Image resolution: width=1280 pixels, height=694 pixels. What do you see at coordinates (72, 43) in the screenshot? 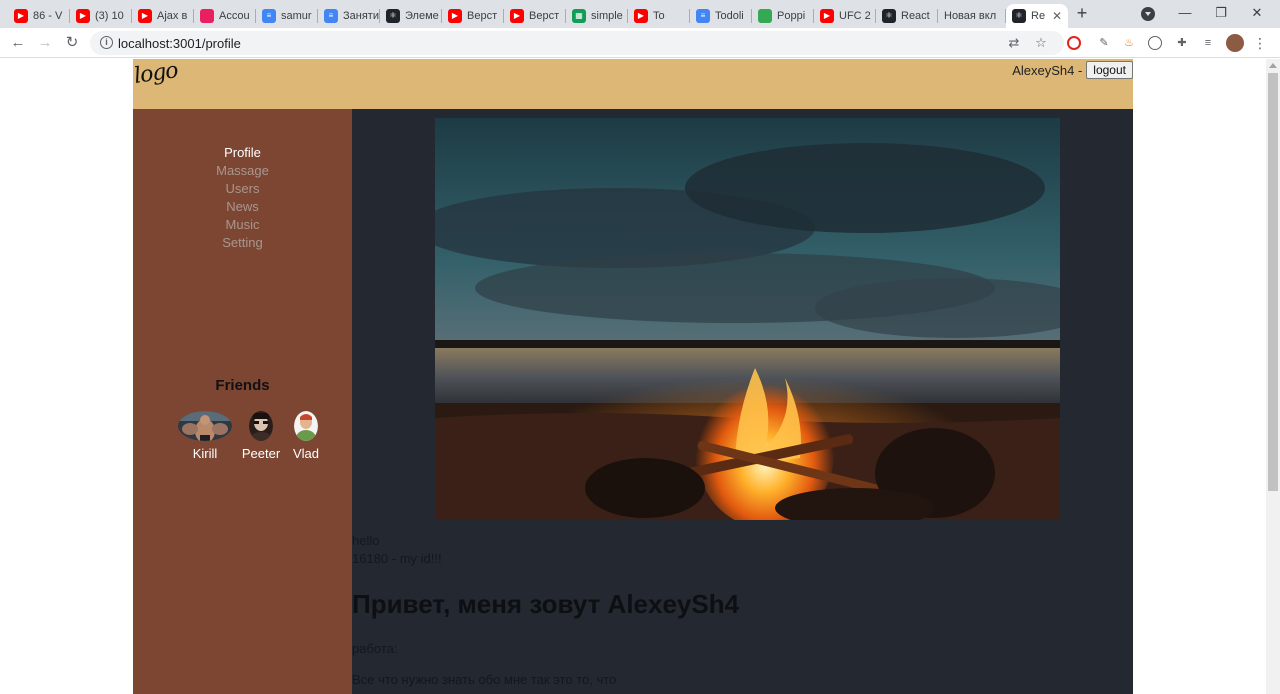
I see `reload-icon: ↻` at bounding box center [72, 43].